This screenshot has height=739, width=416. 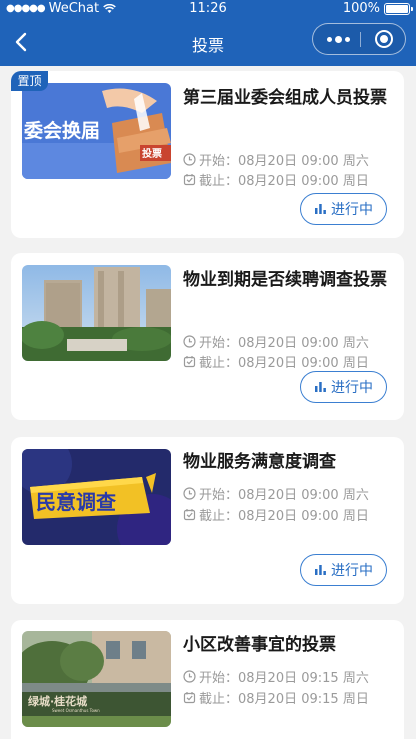 What do you see at coordinates (96, 313) in the screenshot?
I see `poll-thumbnail` at bounding box center [96, 313].